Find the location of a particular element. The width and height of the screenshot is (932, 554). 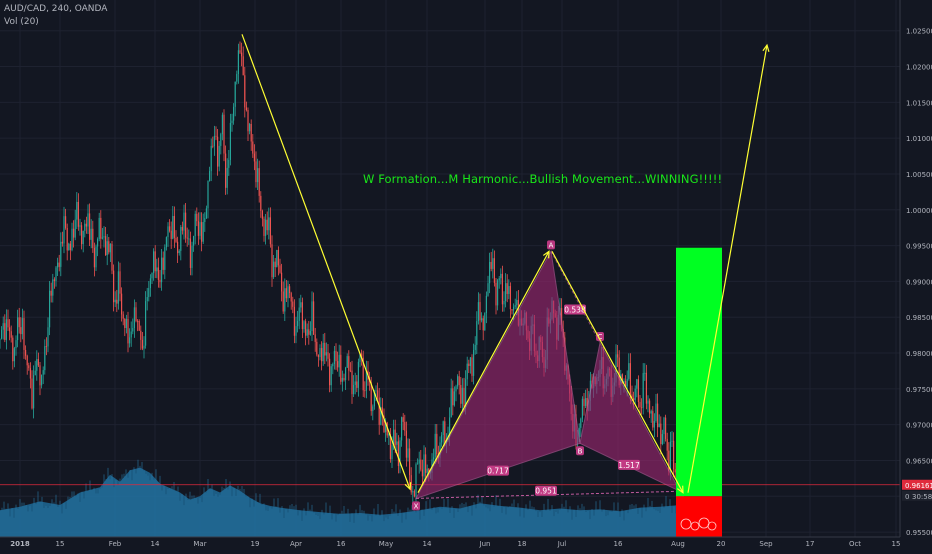

time-axis-tick-label: 20 is located at coordinates (721, 544).